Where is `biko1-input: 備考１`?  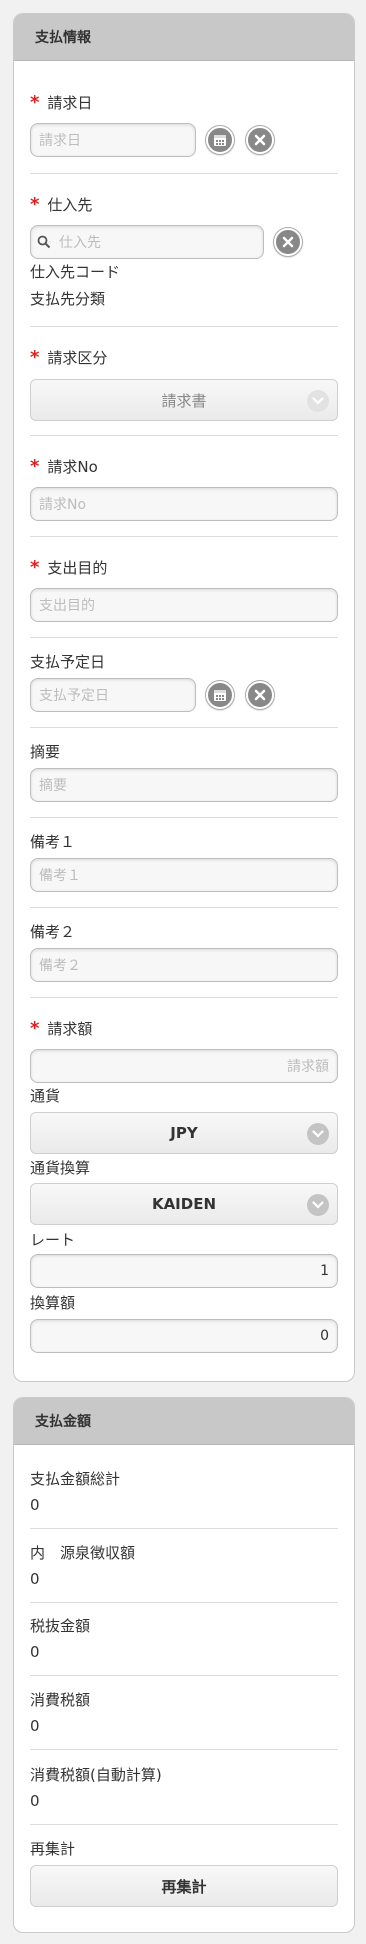
biko1-input: 備考１ is located at coordinates (184, 875).